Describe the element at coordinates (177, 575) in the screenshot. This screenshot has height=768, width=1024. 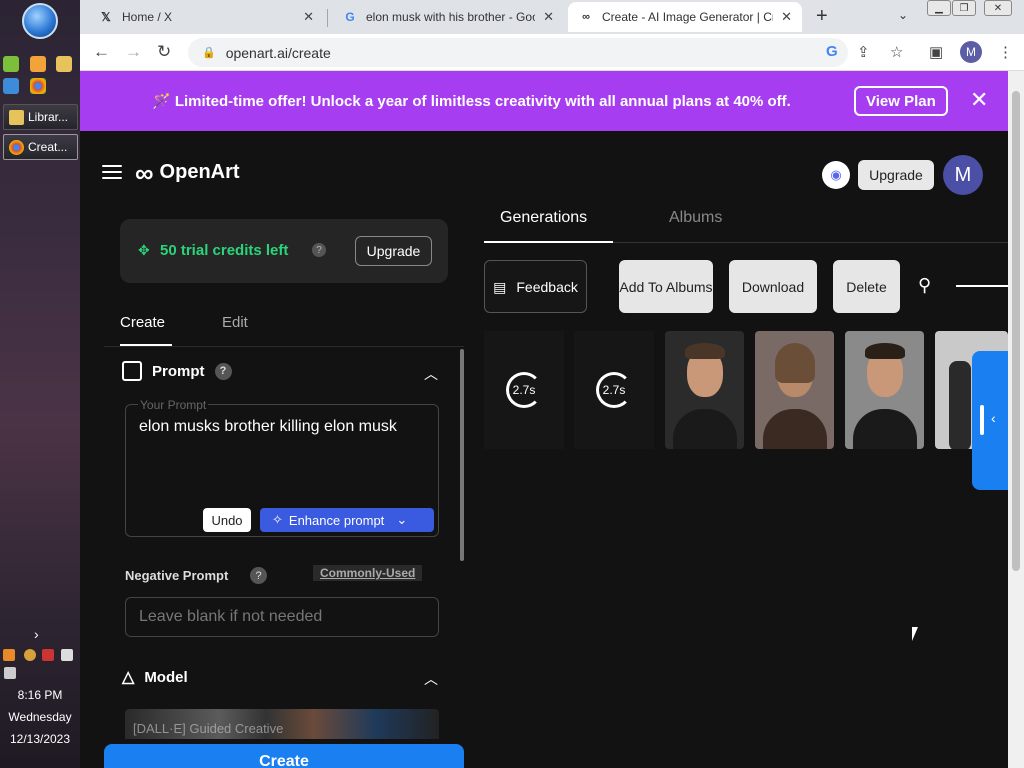
I see `negative-prompt-label: Negative Prompt` at that location.